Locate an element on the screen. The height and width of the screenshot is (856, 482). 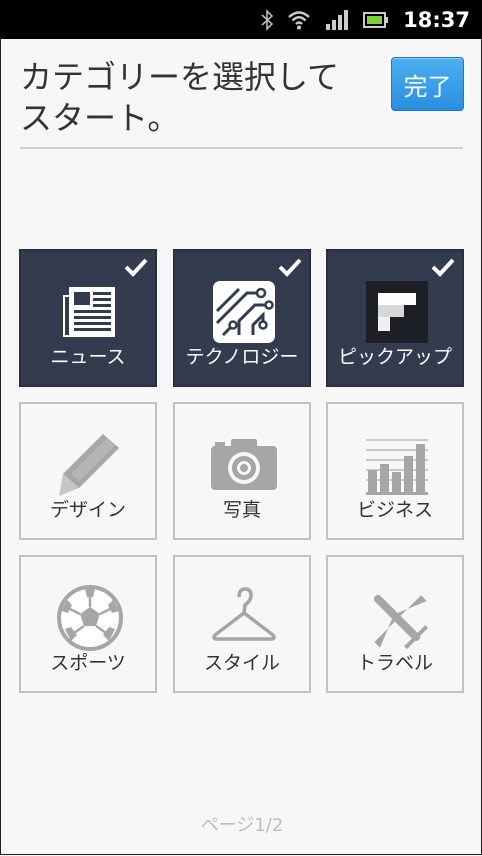
newspaper-icon is located at coordinates (89, 312).